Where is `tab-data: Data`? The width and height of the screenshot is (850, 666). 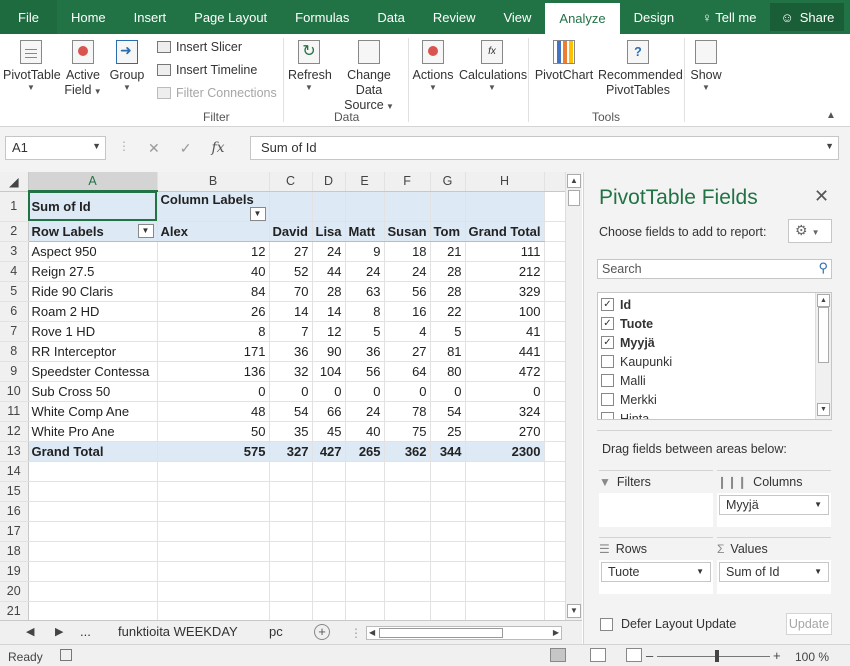
tab-data: Data is located at coordinates (390, 17).